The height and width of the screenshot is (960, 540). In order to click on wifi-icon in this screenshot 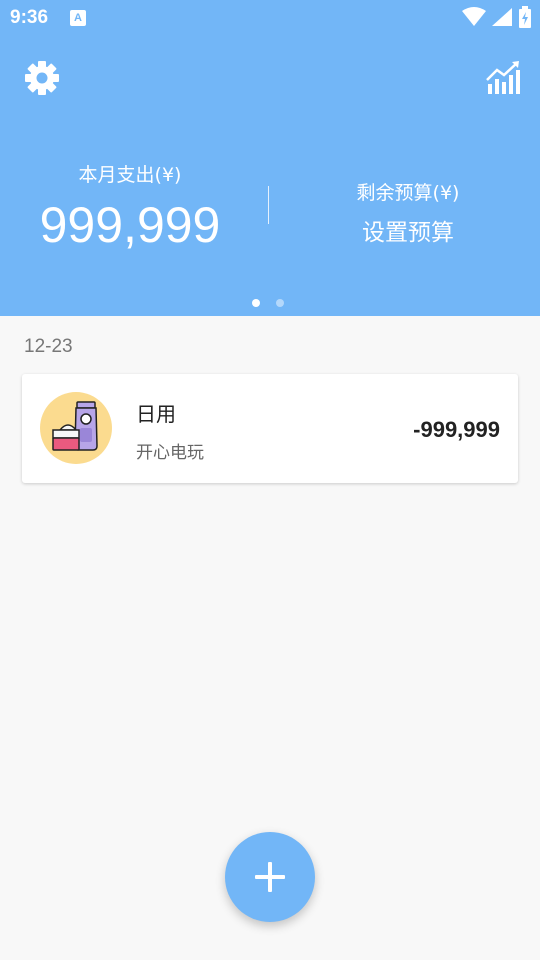, I will do `click(473, 16)`.